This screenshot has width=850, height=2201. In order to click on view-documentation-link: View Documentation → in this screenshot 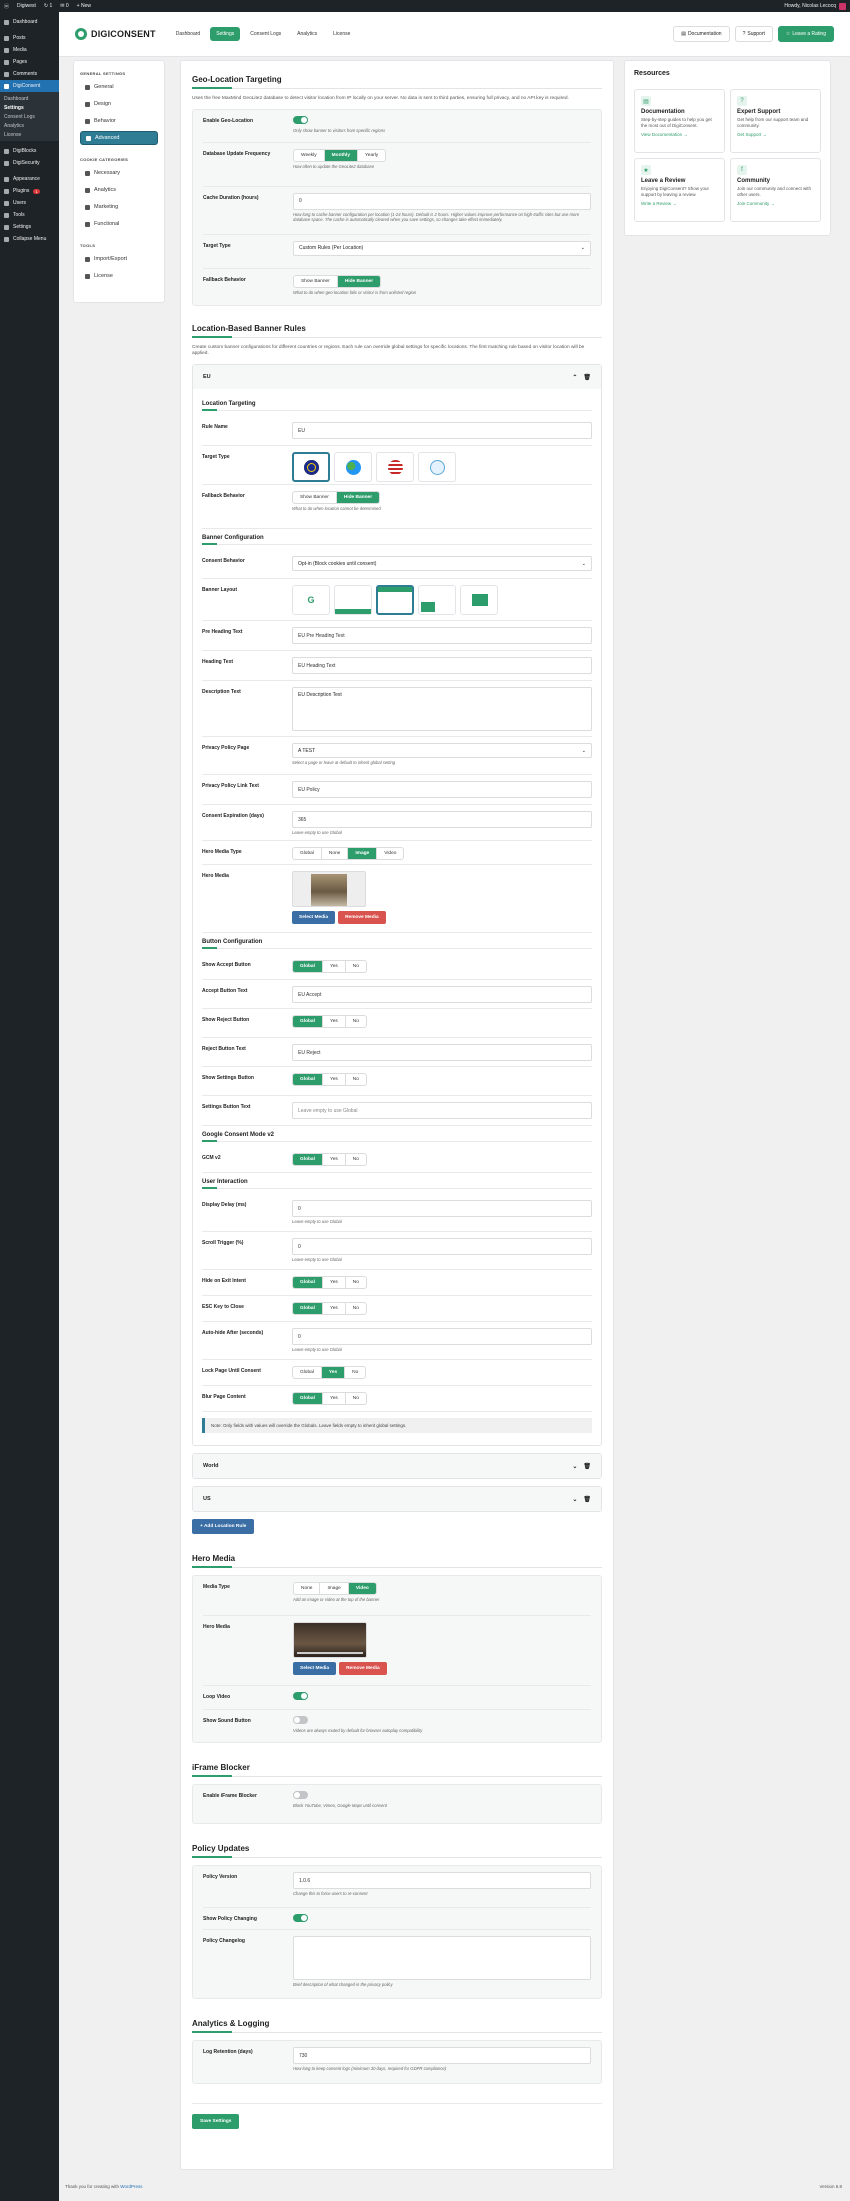, I will do `click(679, 134)`.